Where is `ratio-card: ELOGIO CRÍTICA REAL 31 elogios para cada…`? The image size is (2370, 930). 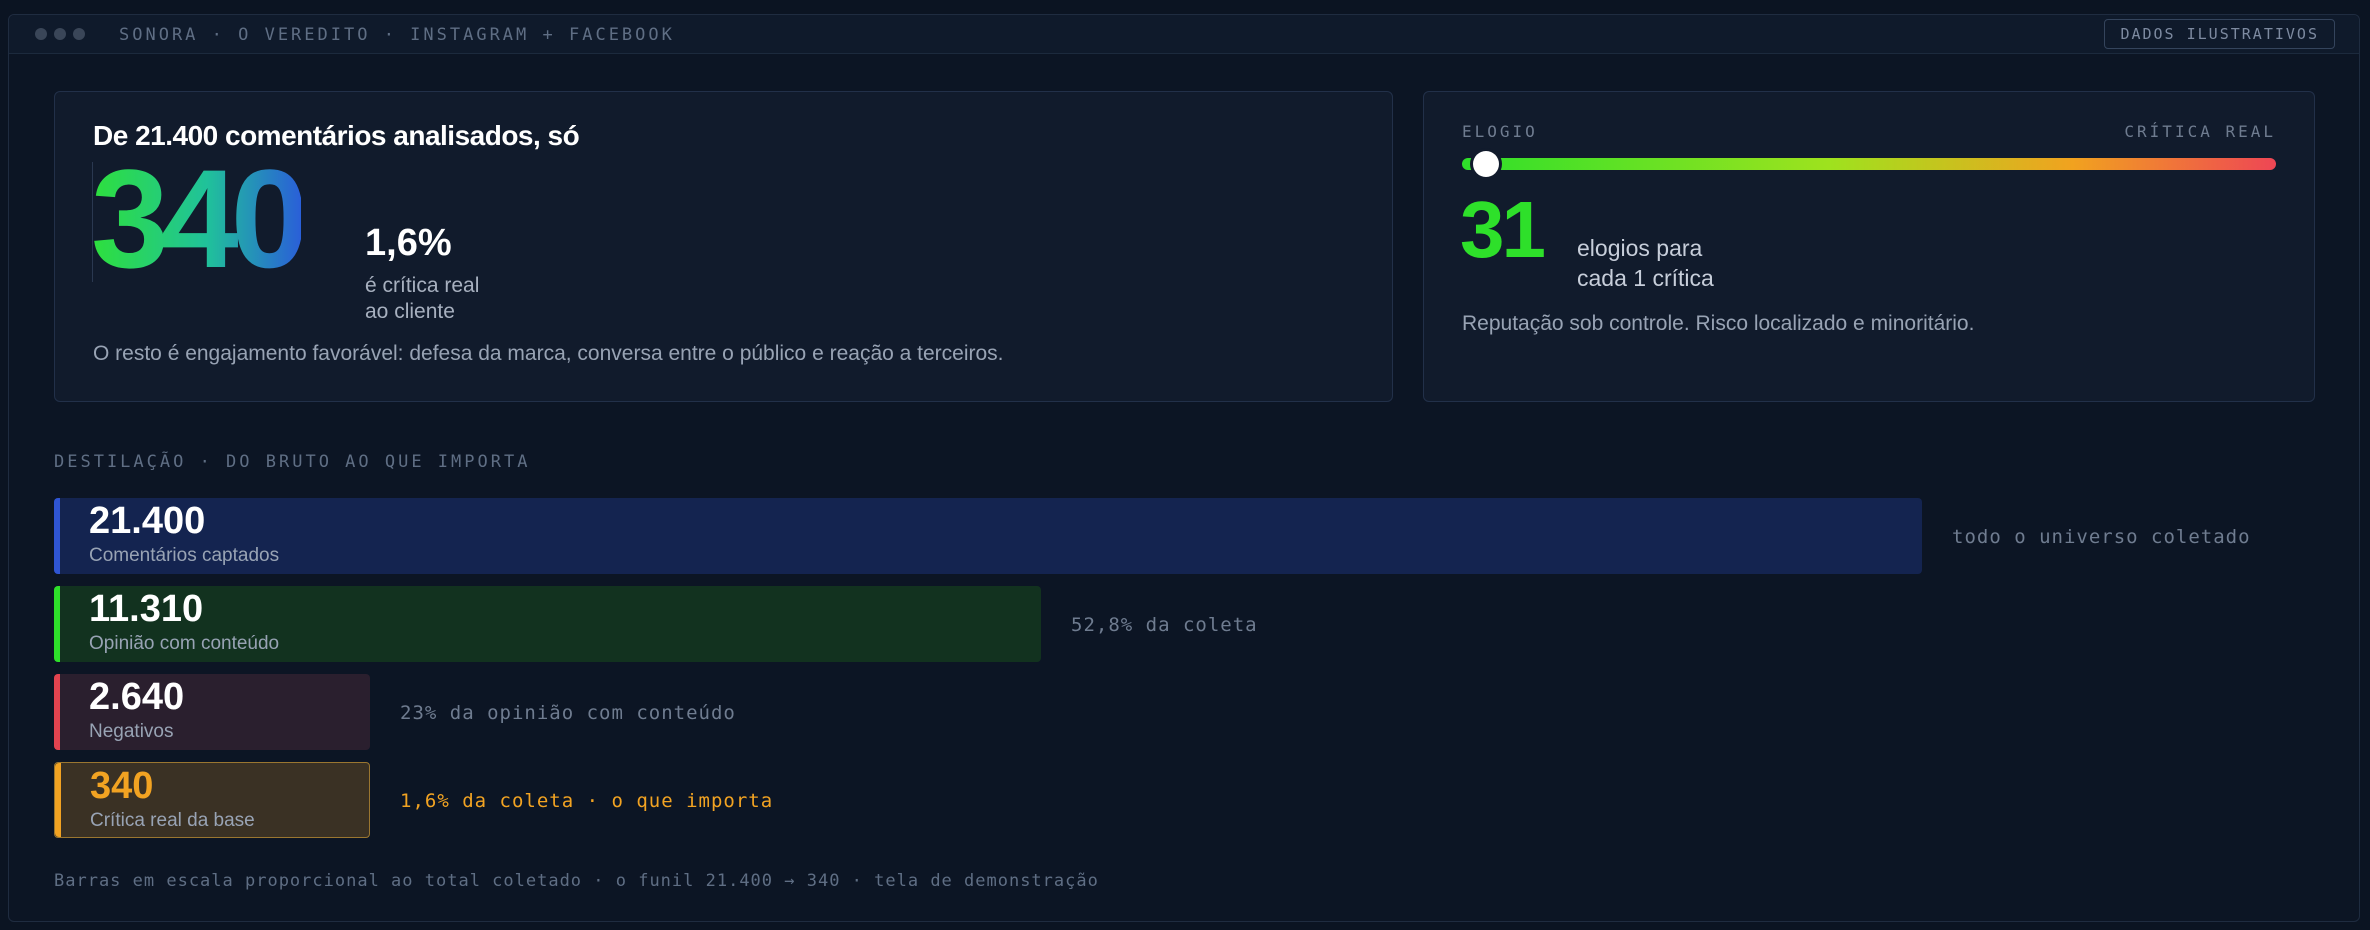
ratio-card: ELOGIO CRÍTICA REAL 31 elogios para cada… is located at coordinates (1869, 246).